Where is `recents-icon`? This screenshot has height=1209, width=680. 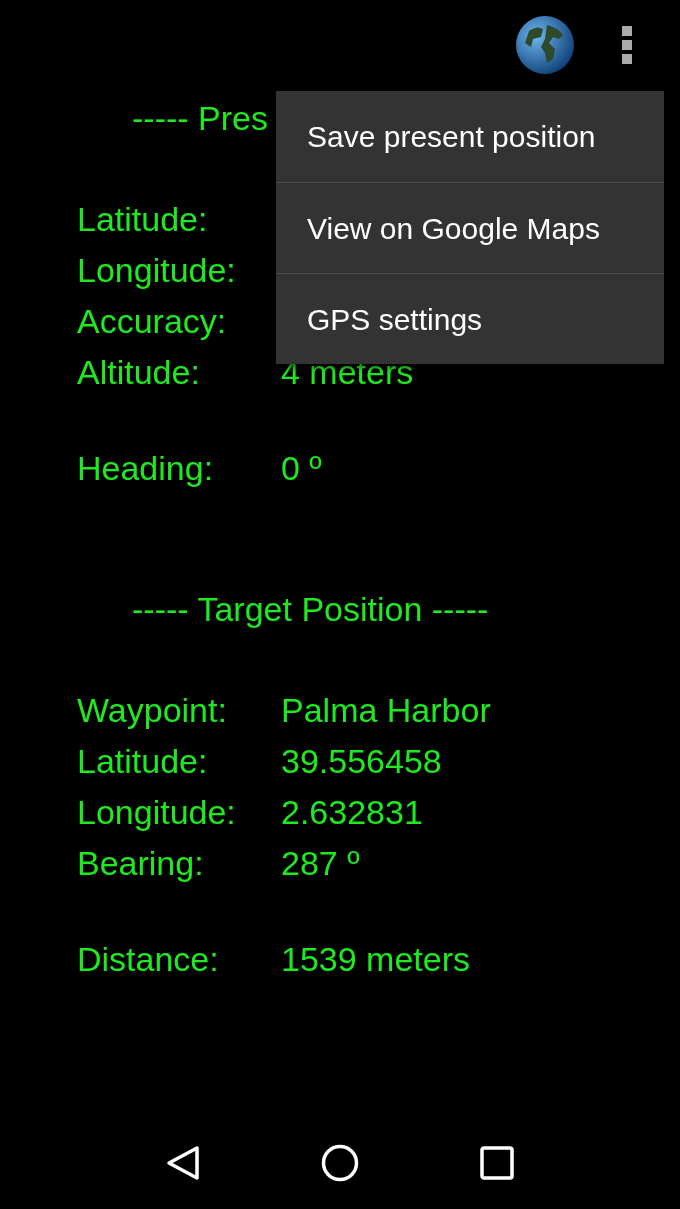
recents-icon is located at coordinates (497, 1163).